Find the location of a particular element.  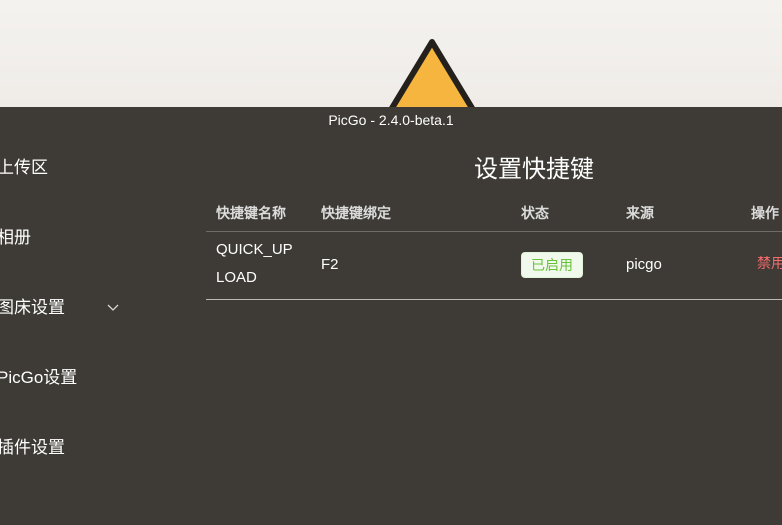

table-row: QUICK_UPLOAD F2 已启用 picgo 禁用 is located at coordinates (494, 266).